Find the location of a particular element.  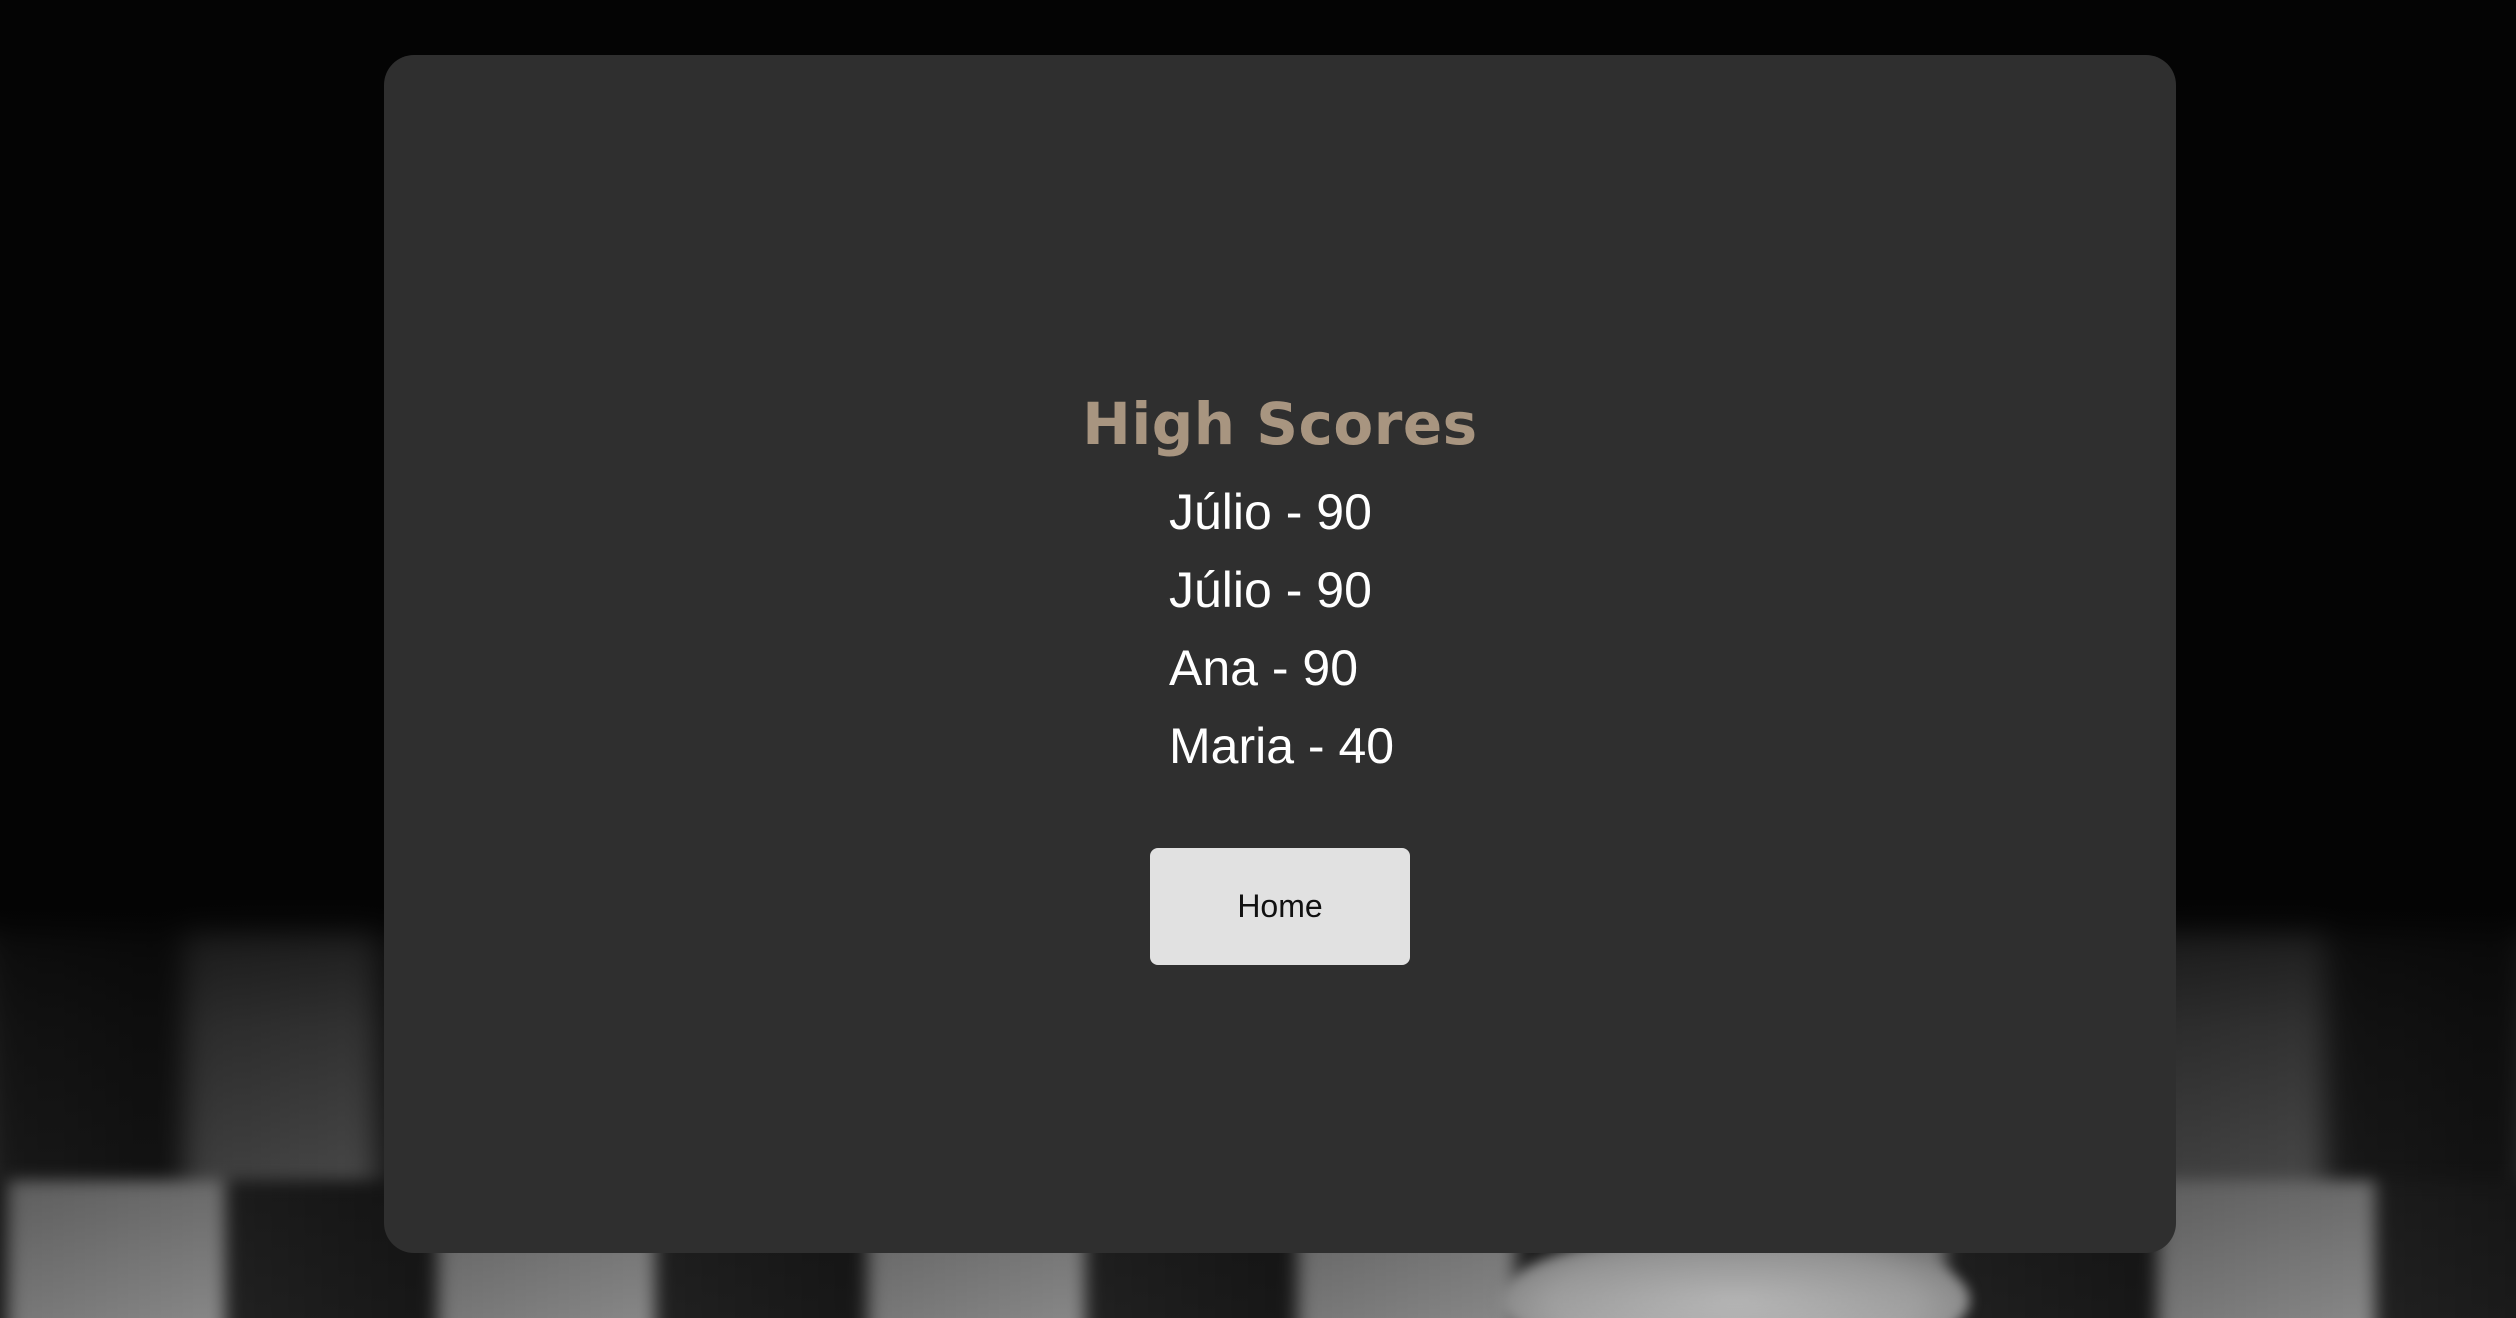

score-entry: Ana - 90 is located at coordinates (1264, 668).